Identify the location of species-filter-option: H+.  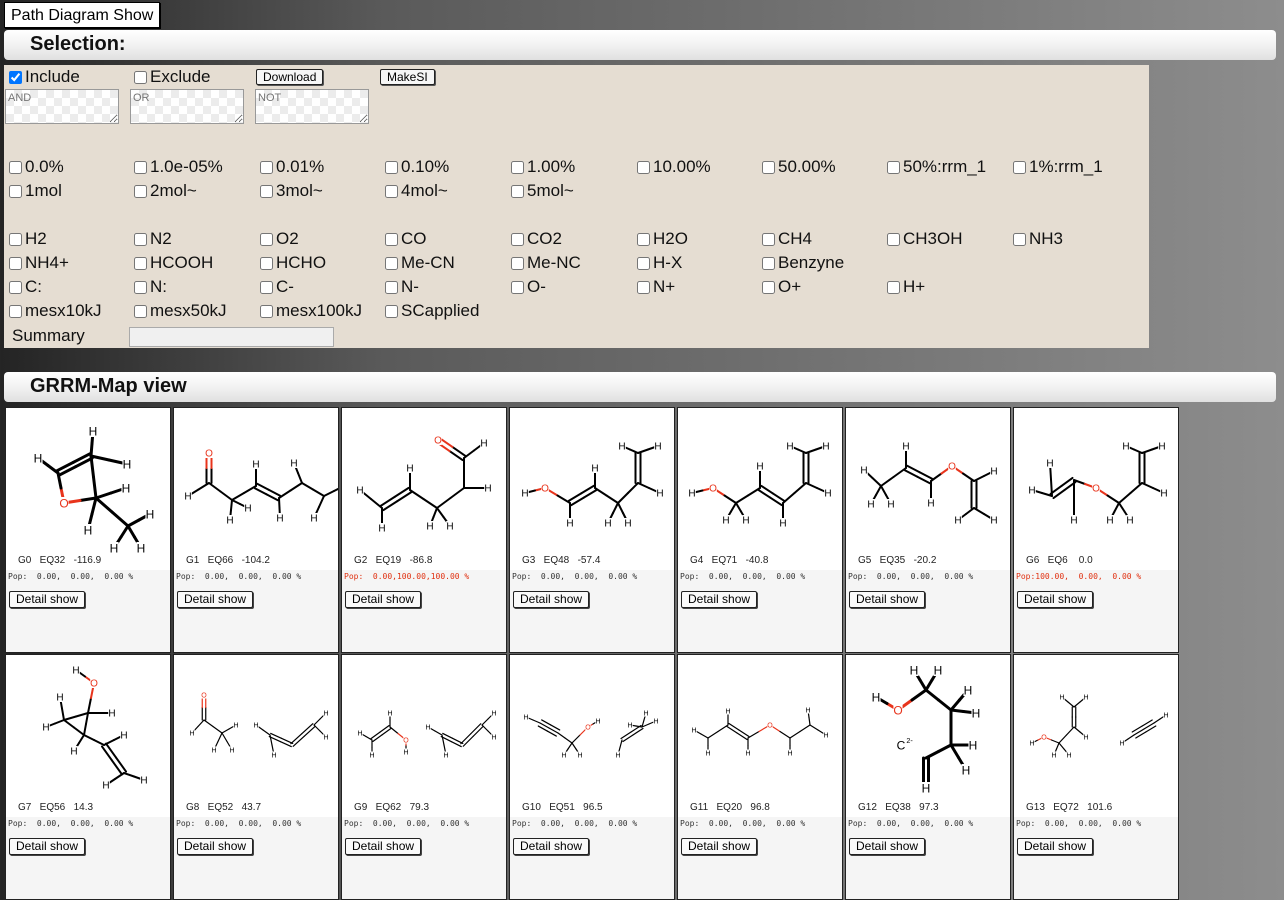
(905, 287).